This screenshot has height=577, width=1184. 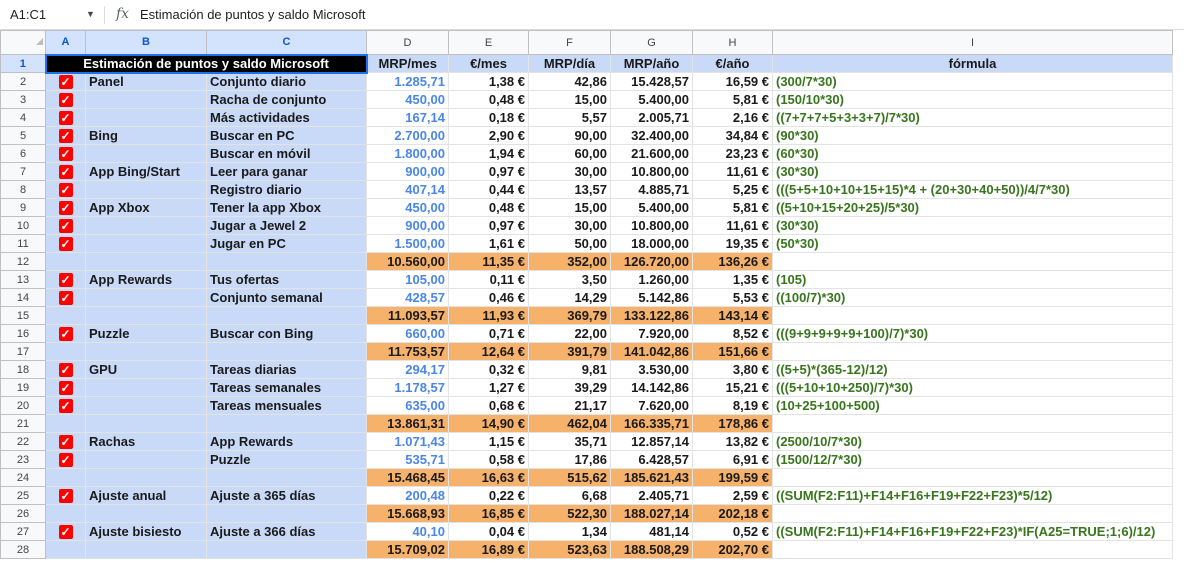 What do you see at coordinates (651, 63) in the screenshot?
I see `column-title-g: MRP/año` at bounding box center [651, 63].